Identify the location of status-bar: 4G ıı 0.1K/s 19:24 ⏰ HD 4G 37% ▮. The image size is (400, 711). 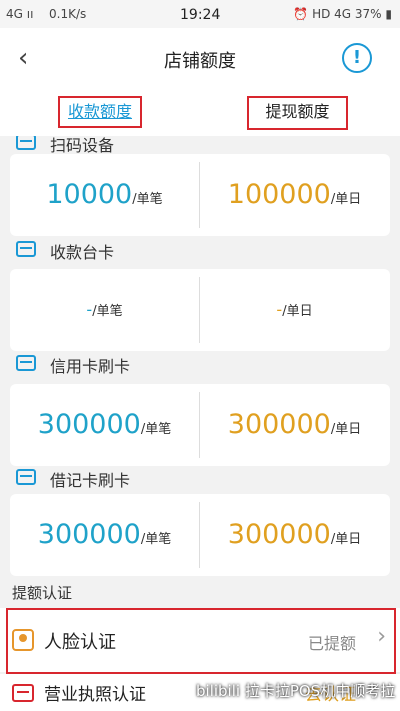
(200, 14).